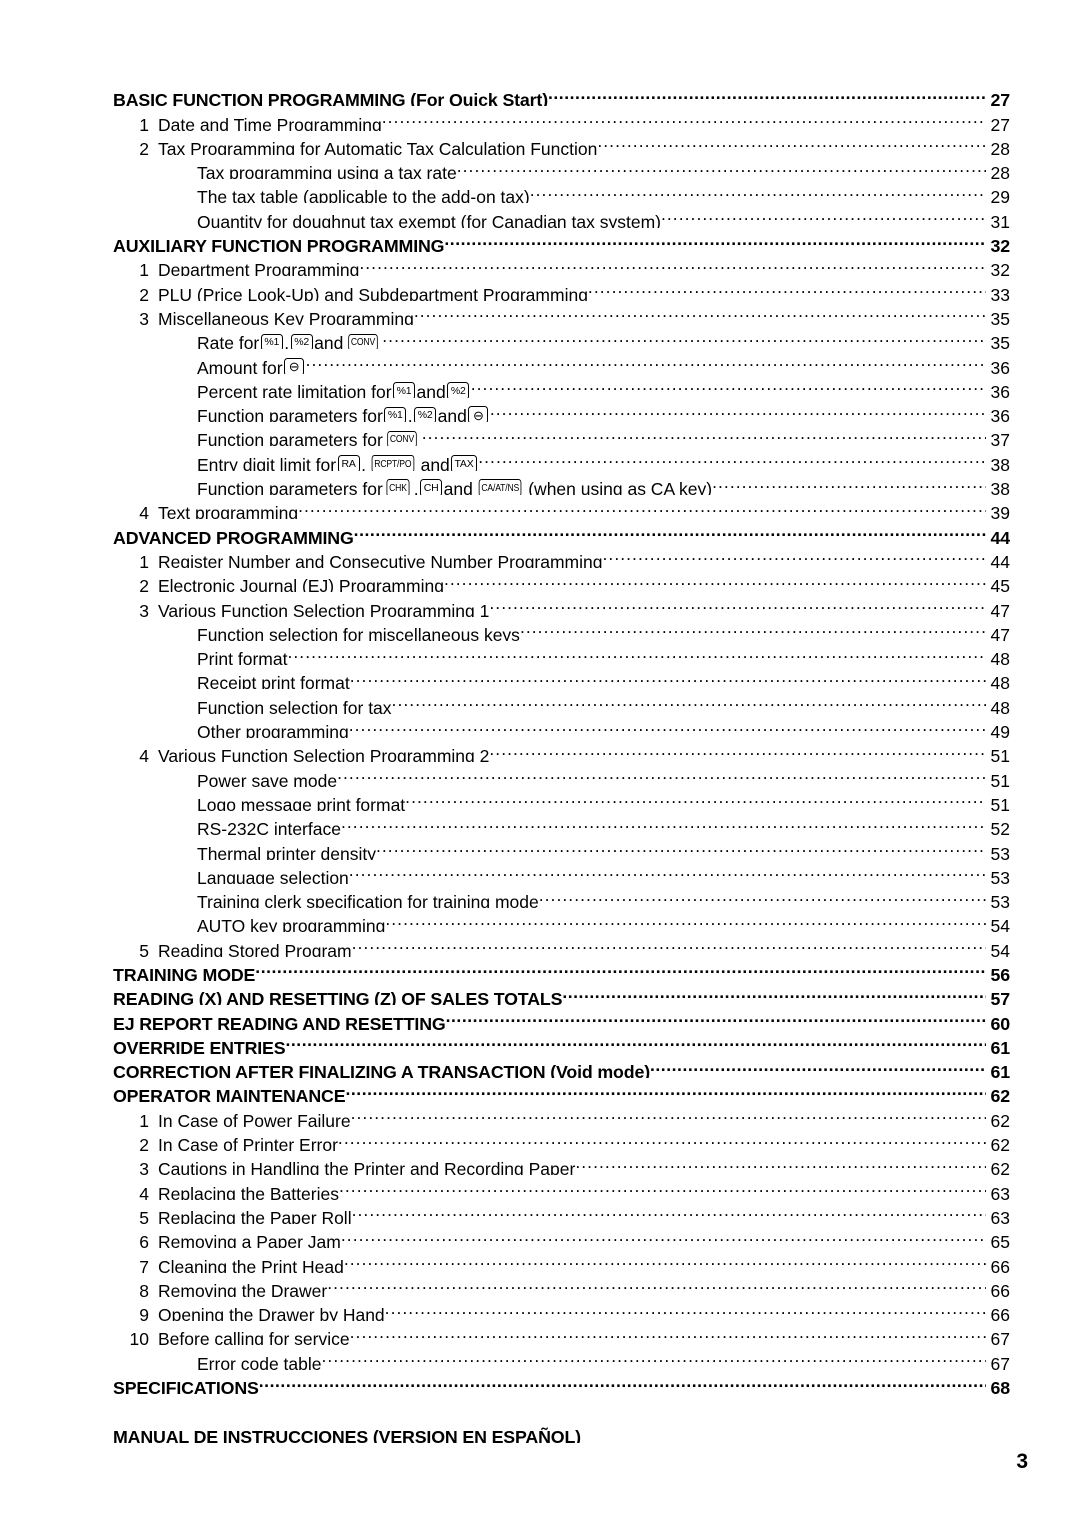 This screenshot has height=1526, width=1080. I want to click on toc-entry-page: 47, so click(1000, 608).